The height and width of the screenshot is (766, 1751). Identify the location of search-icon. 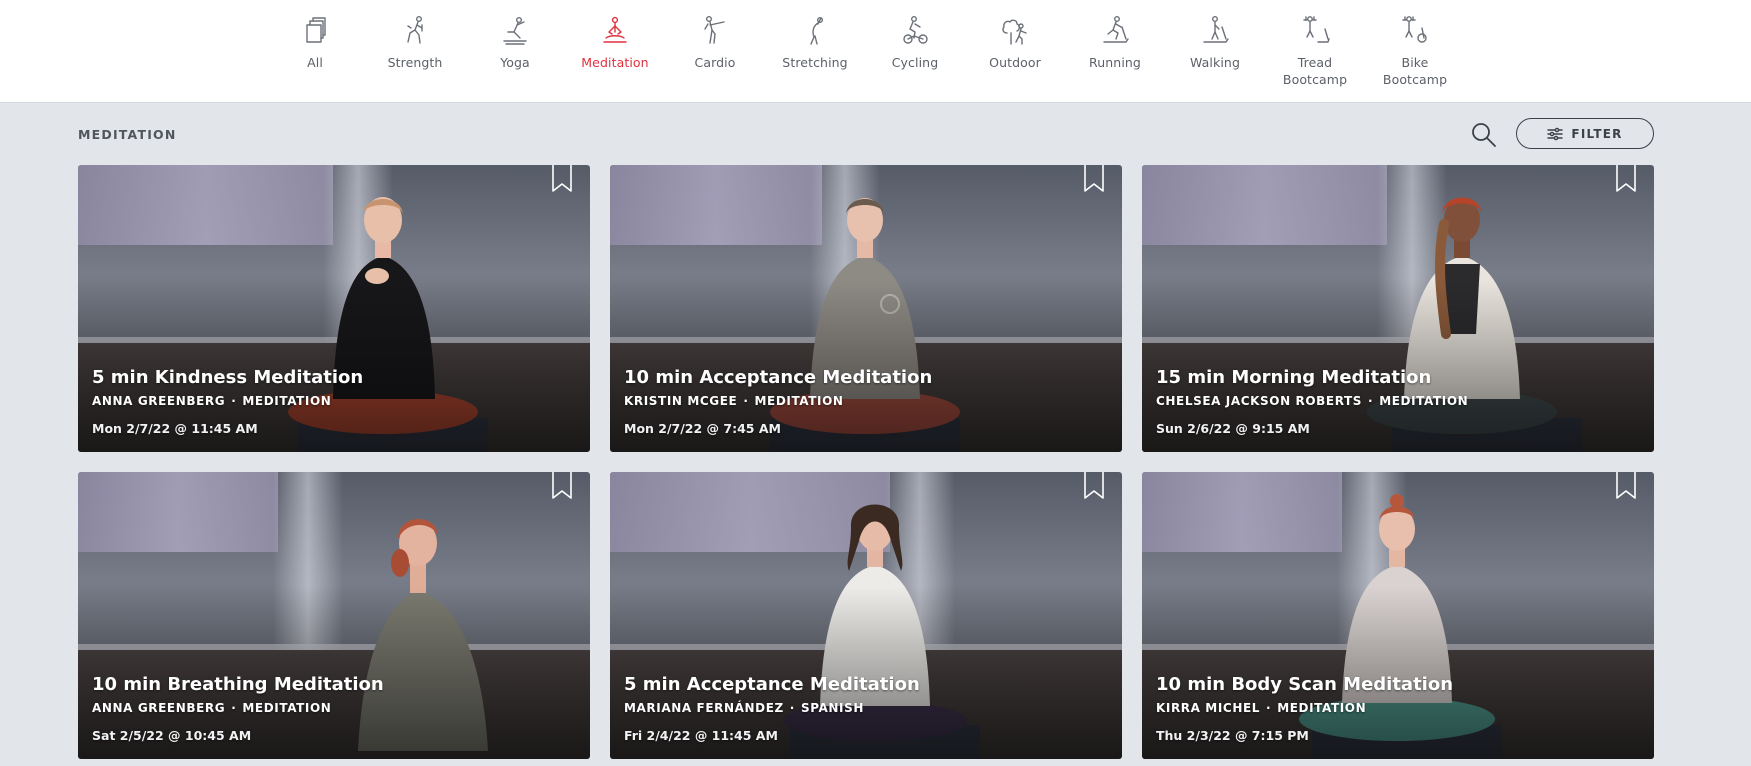
(1484, 135).